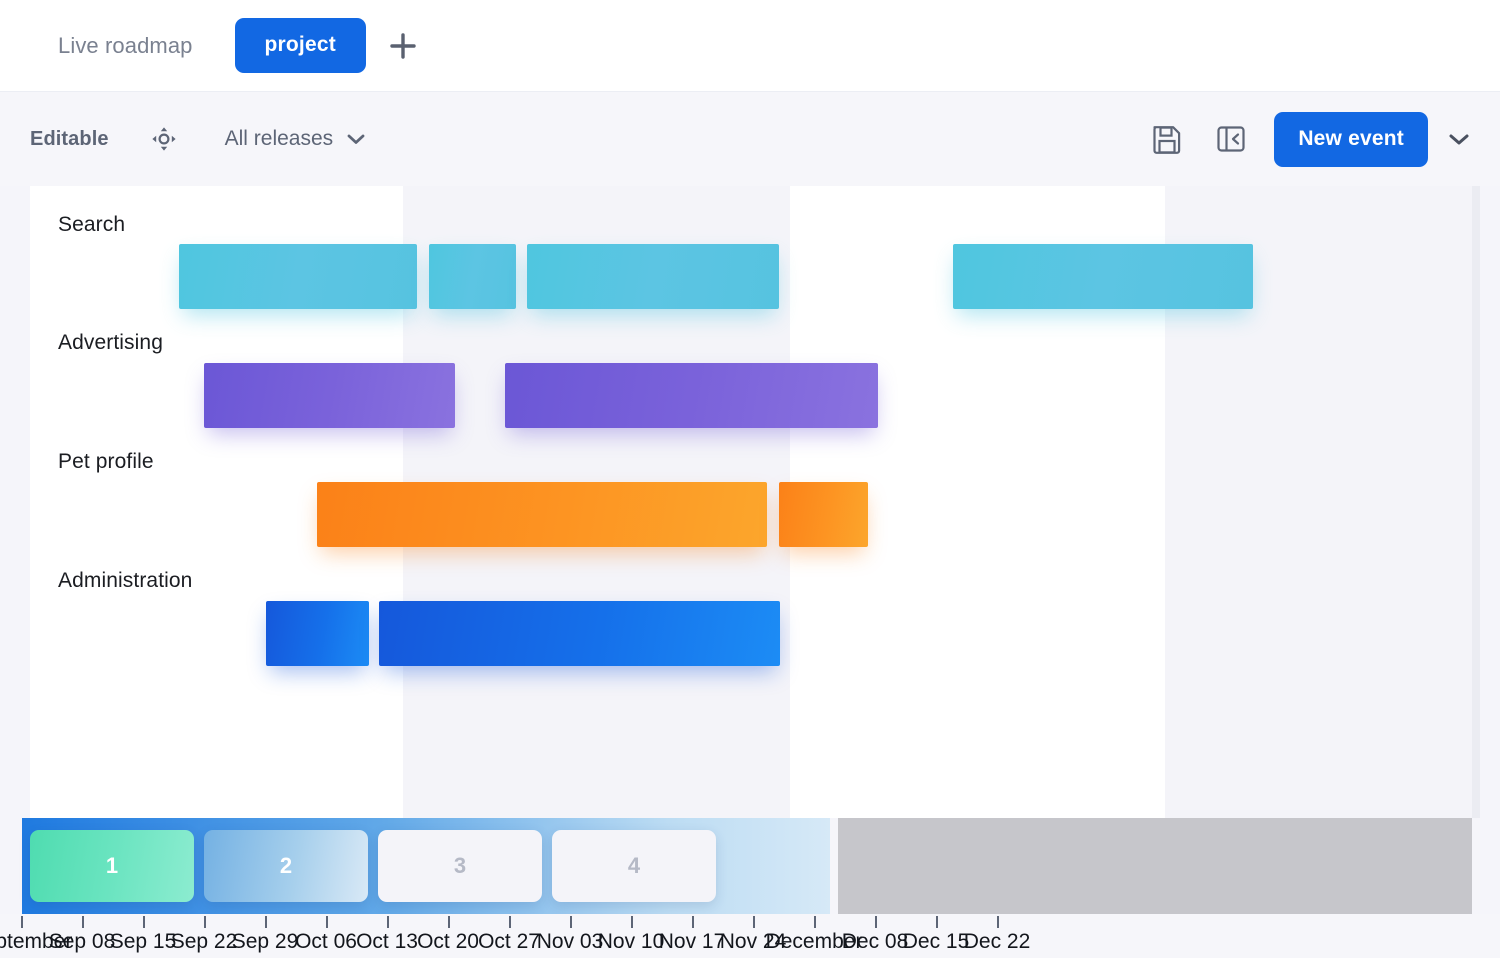 The height and width of the screenshot is (958, 1500). What do you see at coordinates (1476, 502) in the screenshot?
I see `vertical-scrollbar` at bounding box center [1476, 502].